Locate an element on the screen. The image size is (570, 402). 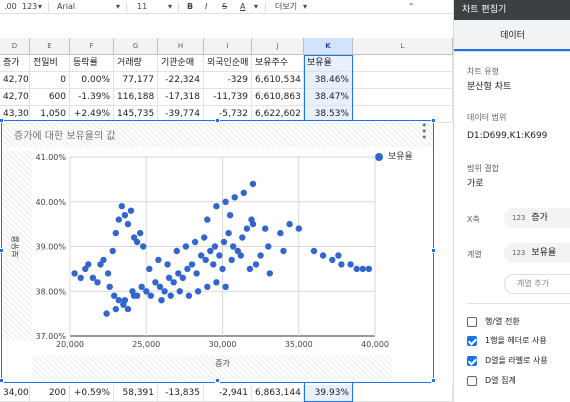
table-cell: 38.47% is located at coordinates (328, 97).